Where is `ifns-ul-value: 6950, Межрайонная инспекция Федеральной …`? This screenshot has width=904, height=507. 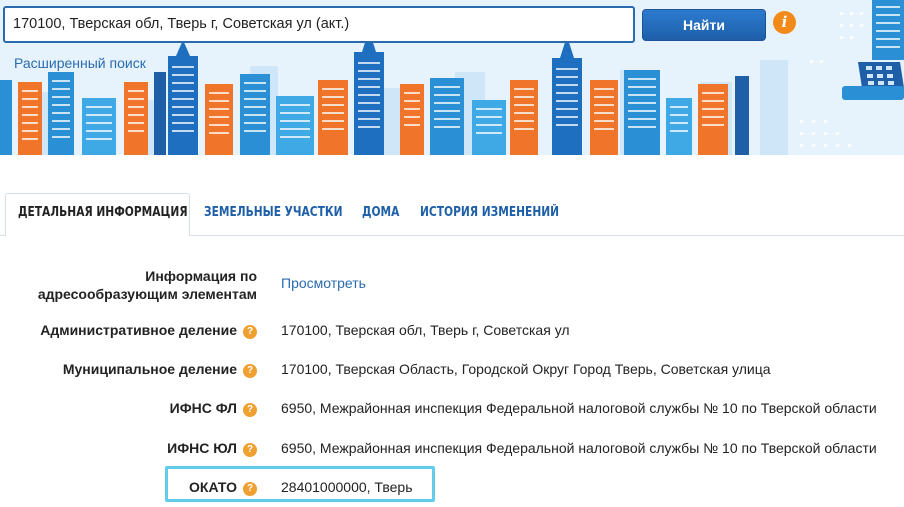
ifns-ul-value: 6950, Межрайонная инспекция Федеральной … is located at coordinates (579, 448).